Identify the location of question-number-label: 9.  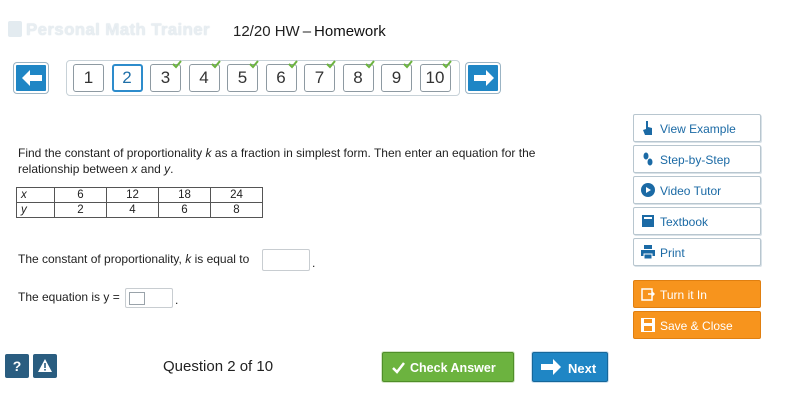
(396, 77).